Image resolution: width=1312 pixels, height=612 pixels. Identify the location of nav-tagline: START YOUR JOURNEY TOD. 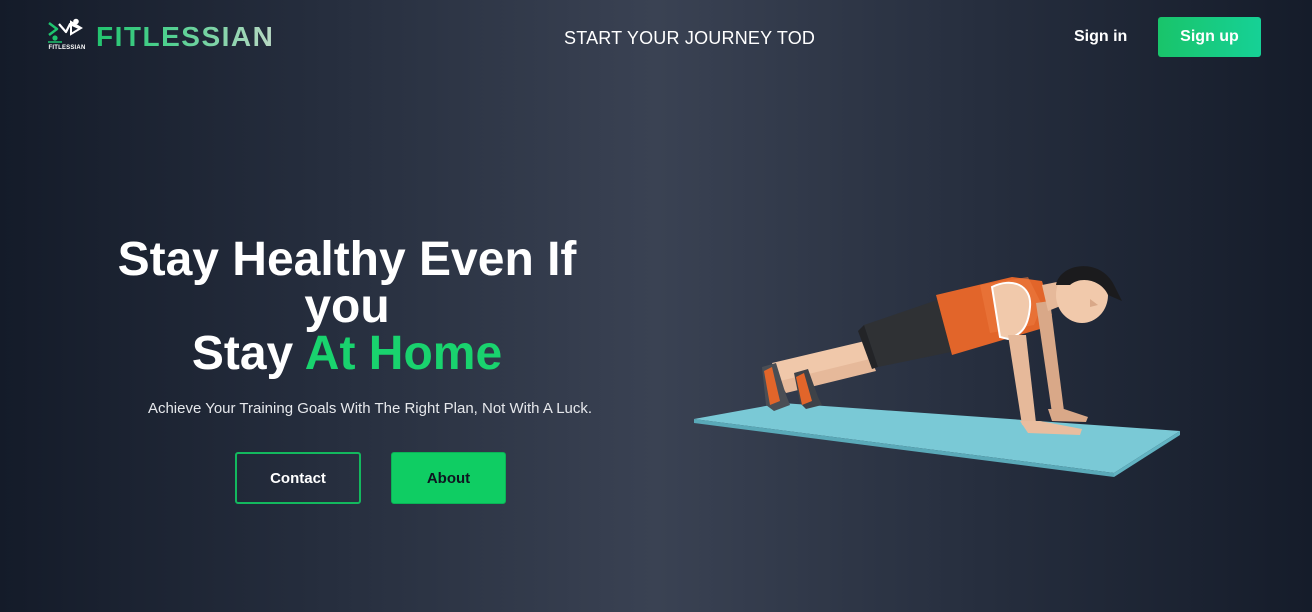
(690, 38).